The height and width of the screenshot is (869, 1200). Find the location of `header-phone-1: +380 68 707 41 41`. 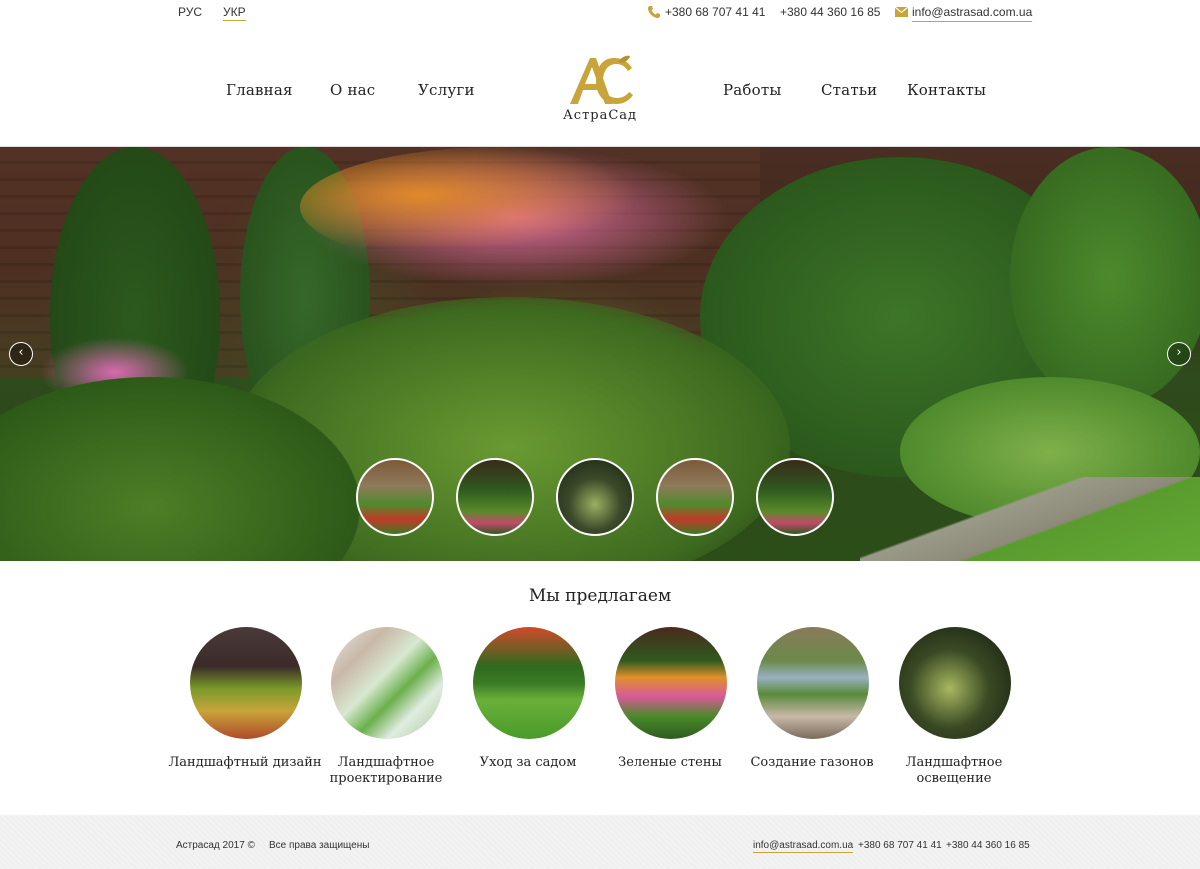

header-phone-1: +380 68 707 41 41 is located at coordinates (715, 12).